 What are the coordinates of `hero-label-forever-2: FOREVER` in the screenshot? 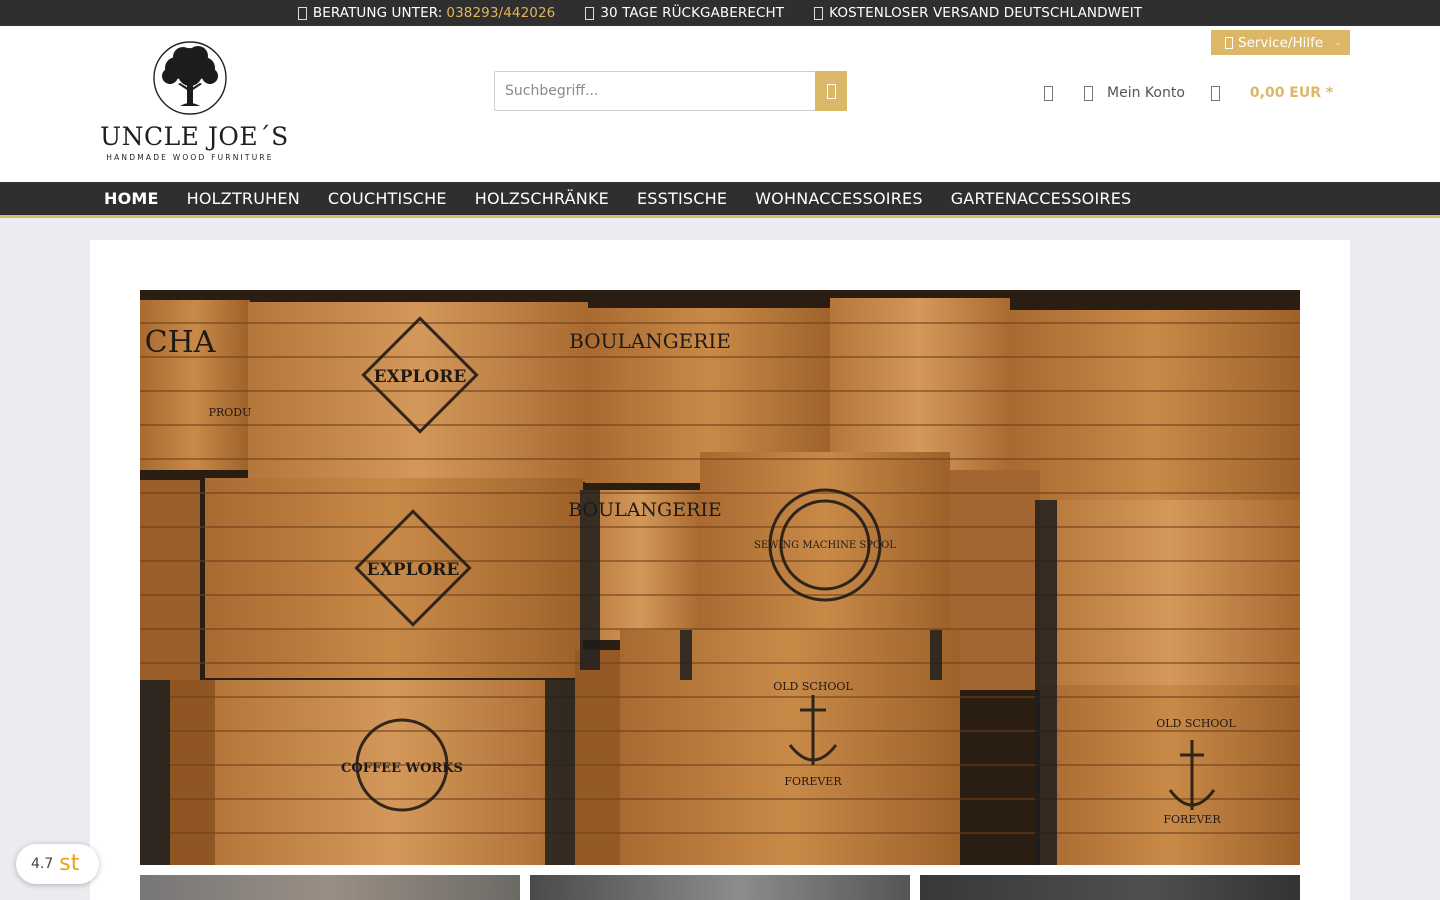 It's located at (1192, 819).